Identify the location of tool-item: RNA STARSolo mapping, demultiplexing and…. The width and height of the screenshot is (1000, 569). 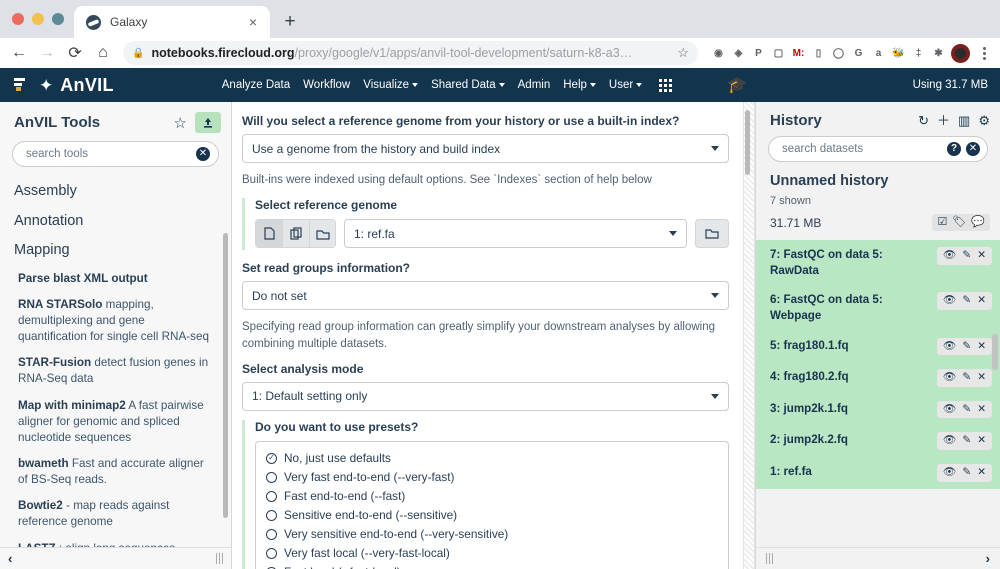
(115, 321).